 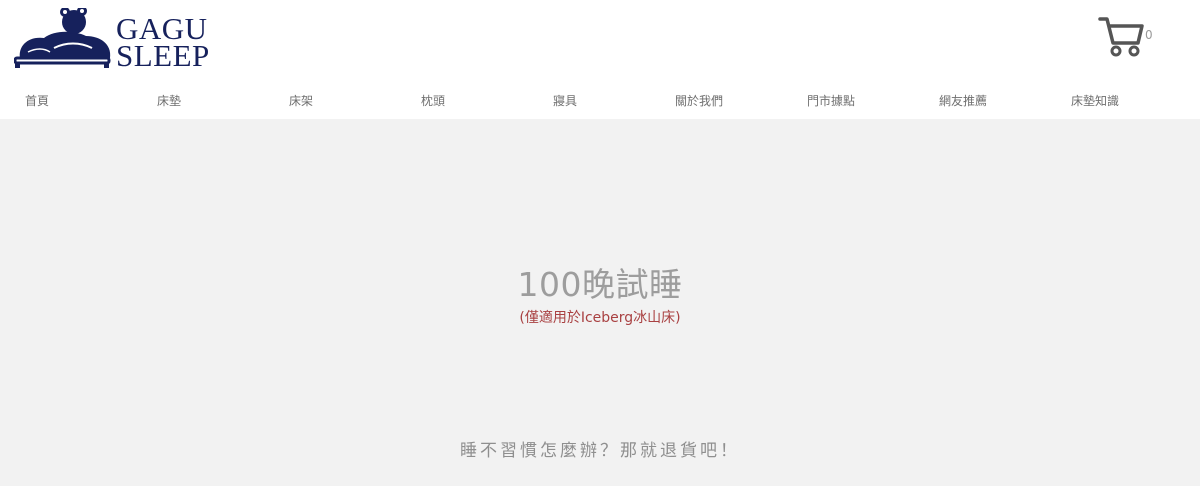 I want to click on nav-item-home: 首頁, so click(x=37, y=100).